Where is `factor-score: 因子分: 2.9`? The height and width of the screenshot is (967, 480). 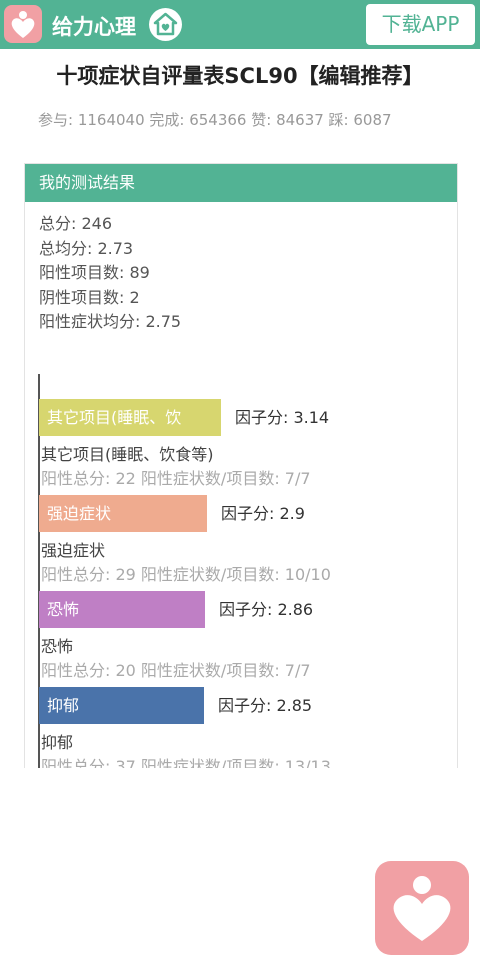
factor-score: 因子分: 2.9 is located at coordinates (263, 513).